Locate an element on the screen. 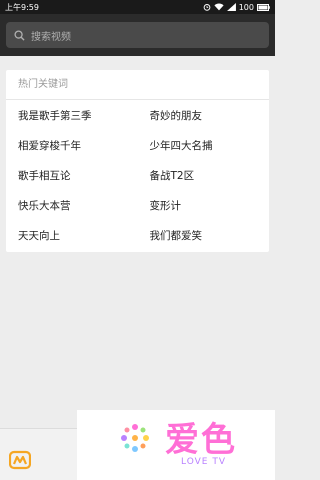 The image size is (320, 480). header: 搜索视频 is located at coordinates (137, 35).